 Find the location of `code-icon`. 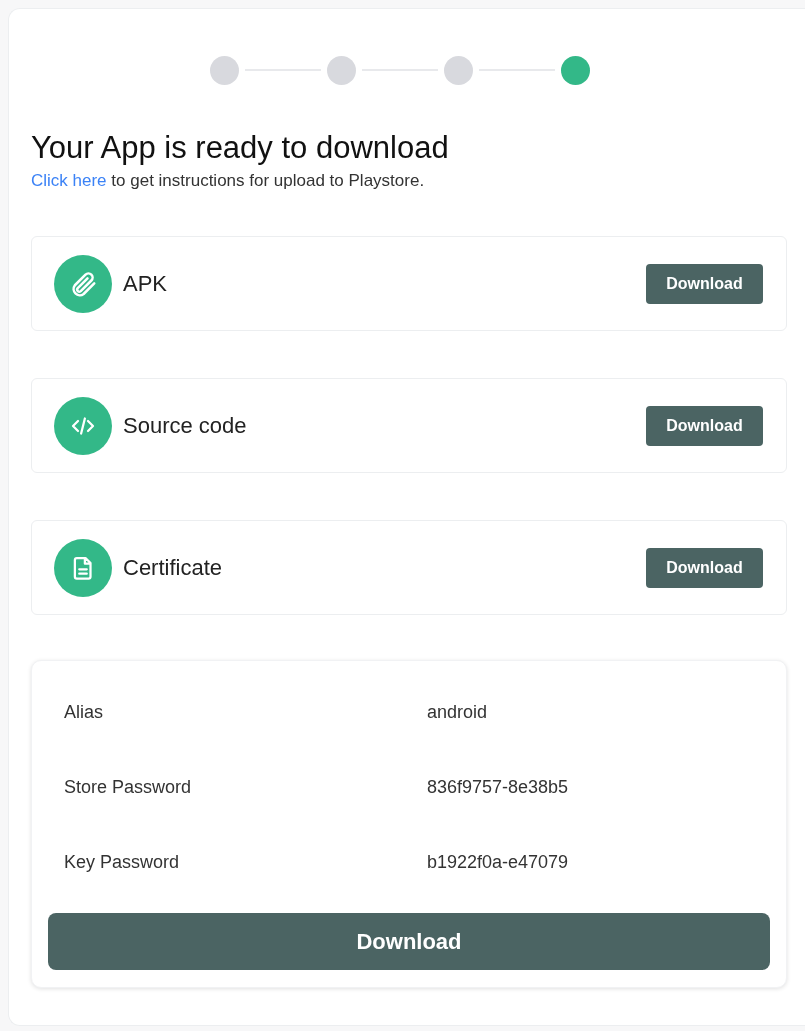

code-icon is located at coordinates (83, 425).